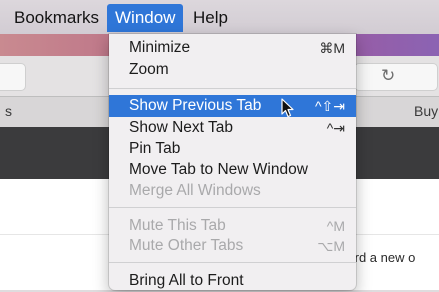 This screenshot has height=292, width=439. I want to click on menu-item-label: Mute This Tab, so click(177, 225).